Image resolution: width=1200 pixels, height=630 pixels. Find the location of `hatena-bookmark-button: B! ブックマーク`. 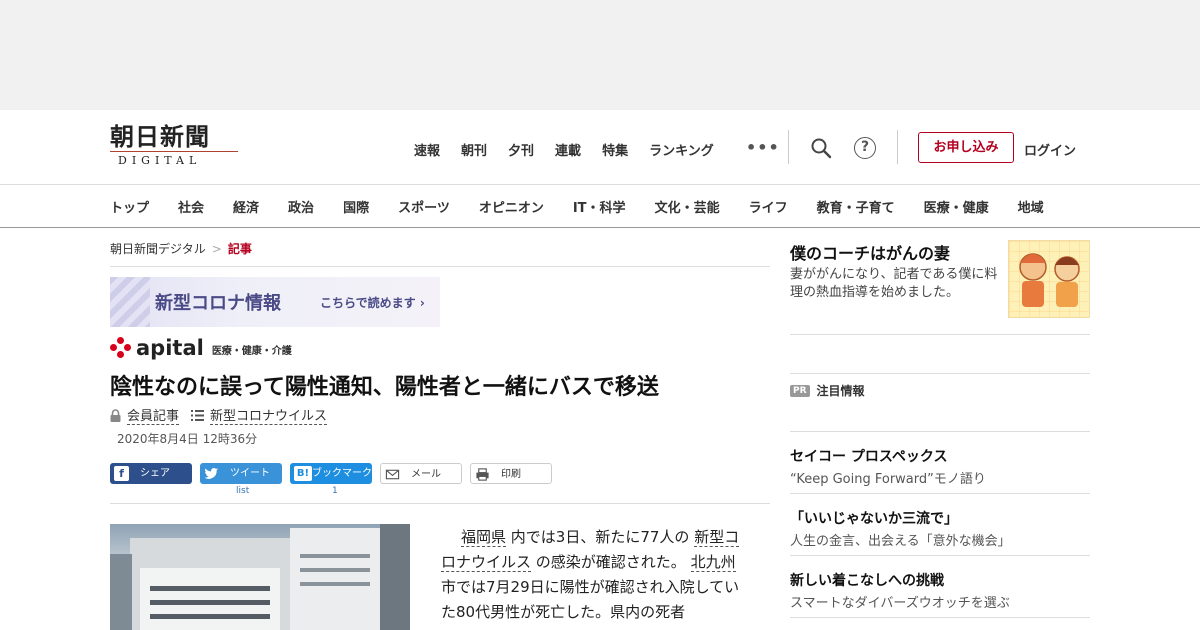

hatena-bookmark-button: B! ブックマーク is located at coordinates (331, 473).